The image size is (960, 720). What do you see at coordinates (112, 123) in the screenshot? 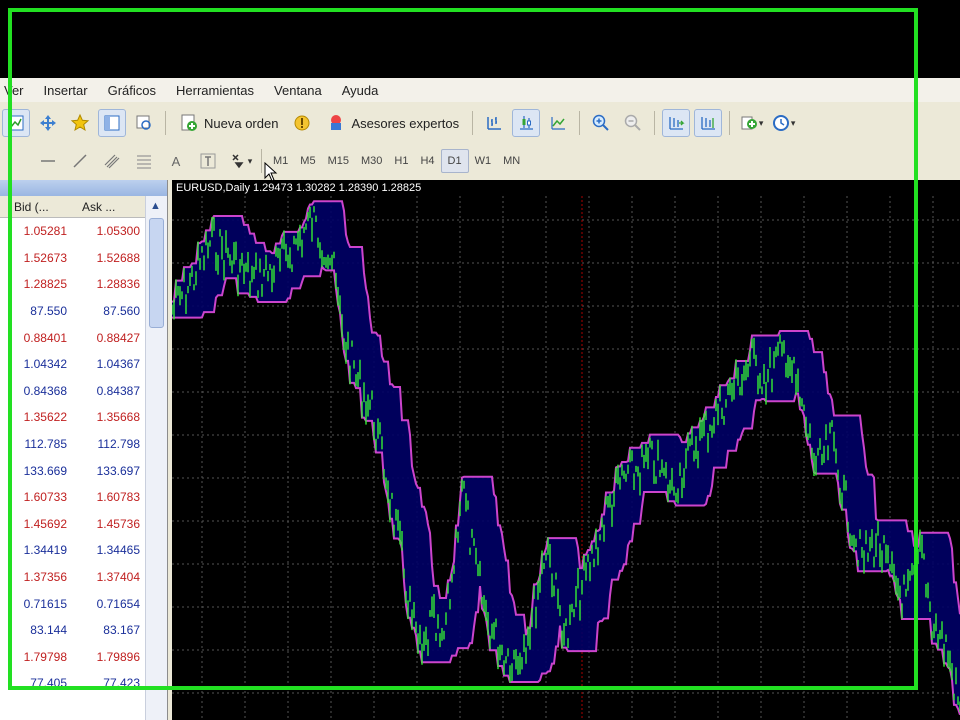
I see `market-watch-button` at bounding box center [112, 123].